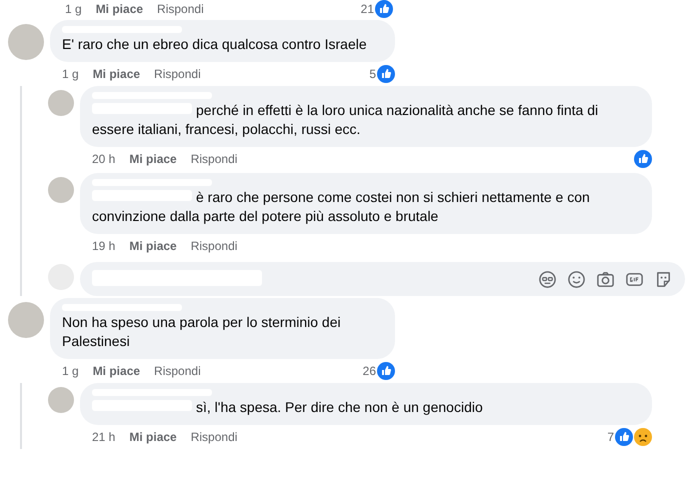  Describe the element at coordinates (372, 74) in the screenshot. I see `reaction-count: 5` at that location.